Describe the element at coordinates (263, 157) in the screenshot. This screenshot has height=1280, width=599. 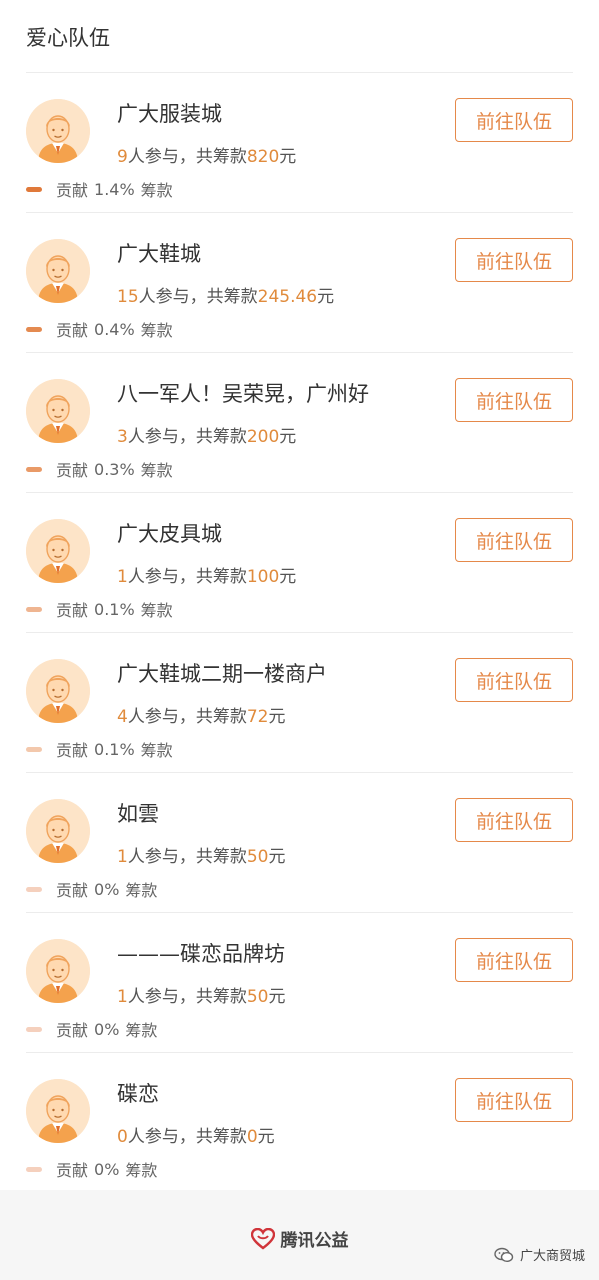
I see `amount-raised: 820` at that location.